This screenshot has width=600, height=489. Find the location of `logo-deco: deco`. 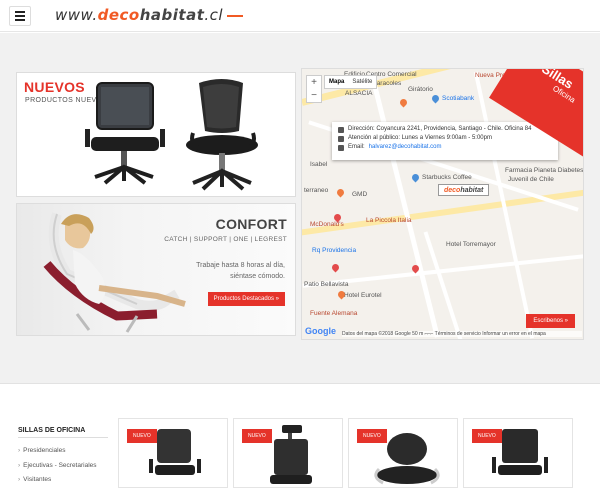

logo-deco: deco is located at coordinates (118, 15).